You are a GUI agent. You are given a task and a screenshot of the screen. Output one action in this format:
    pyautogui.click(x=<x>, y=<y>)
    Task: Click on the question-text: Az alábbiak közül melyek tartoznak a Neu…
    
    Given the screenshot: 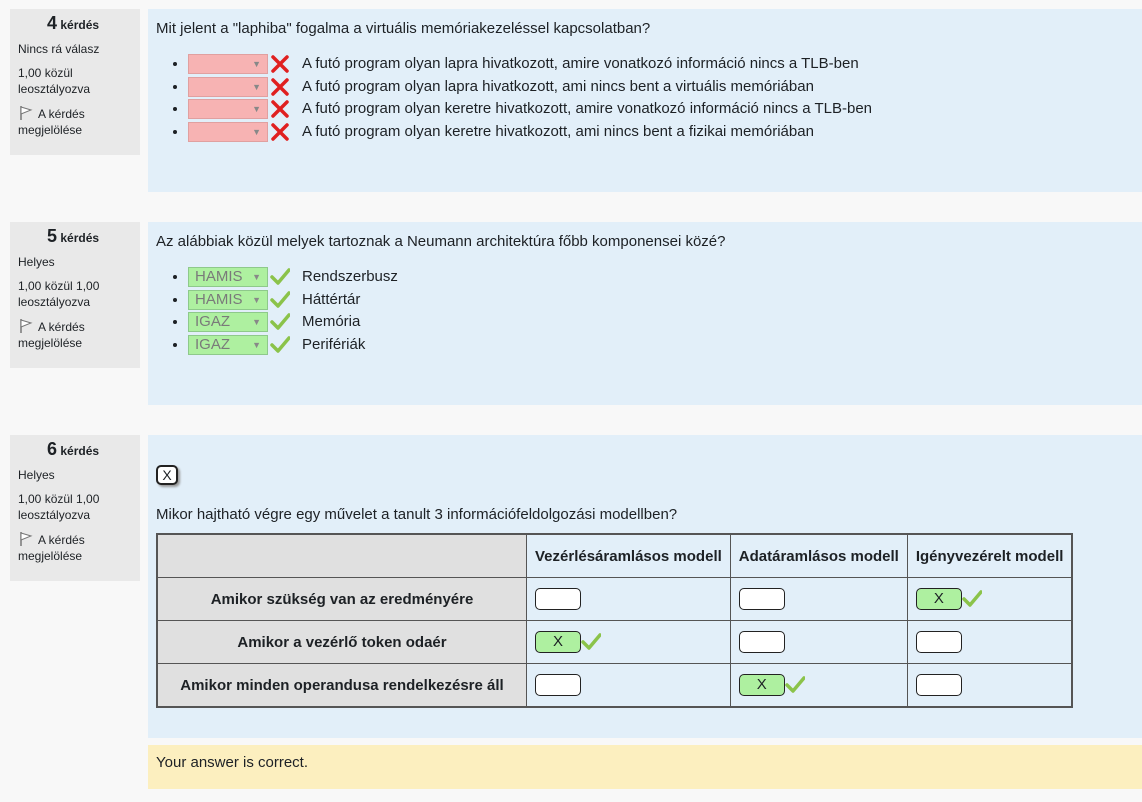 What is the action you would take?
    pyautogui.click(x=441, y=241)
    